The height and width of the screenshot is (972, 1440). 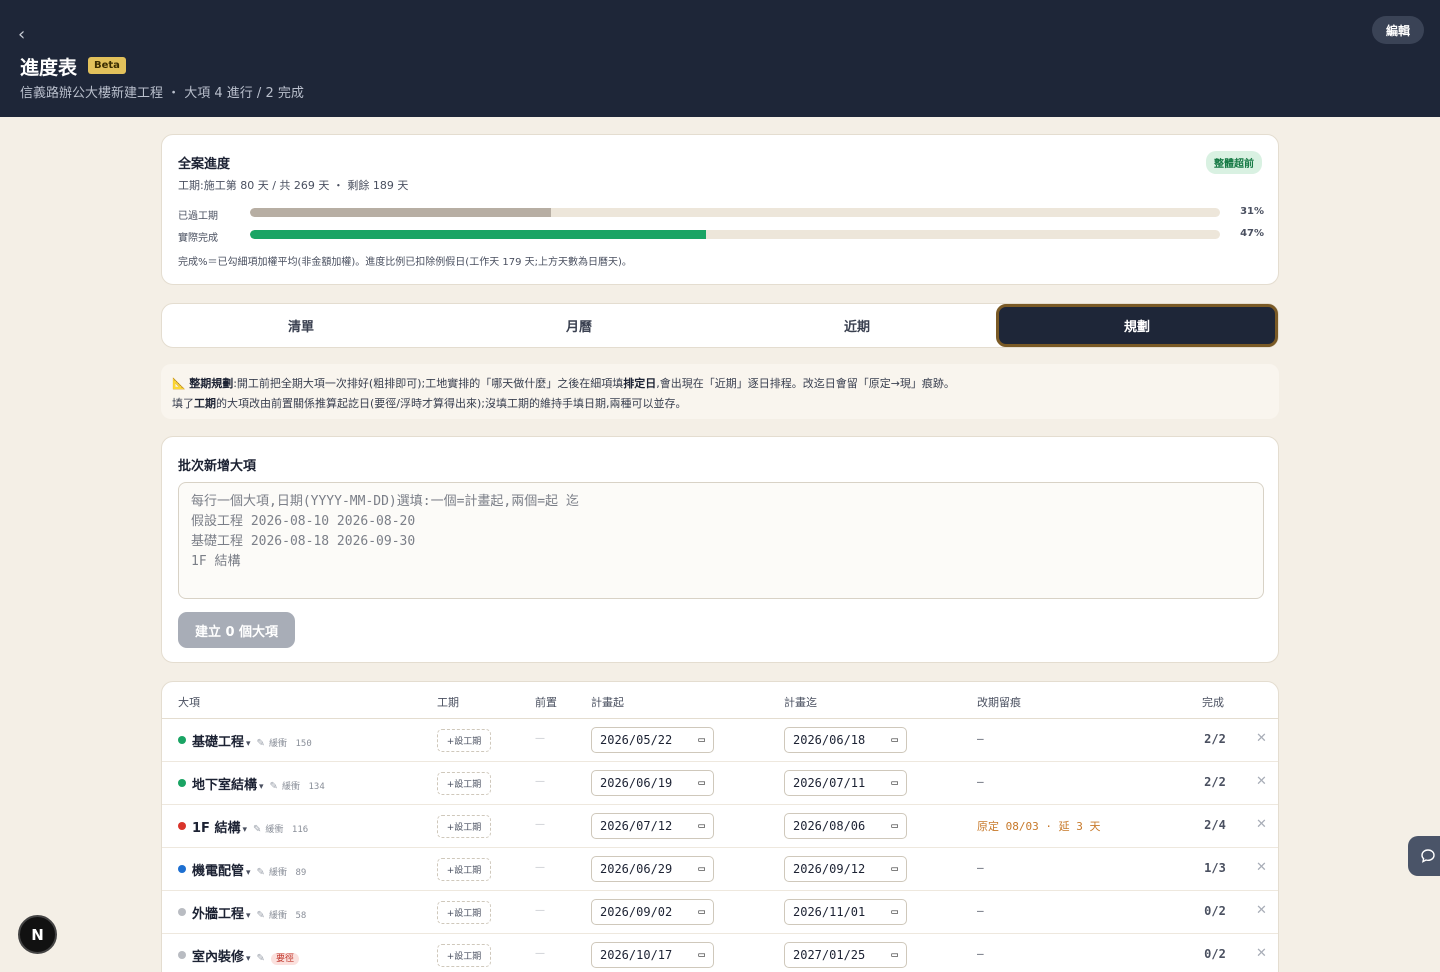 I want to click on completion-count: 0/2, so click(x=1215, y=954).